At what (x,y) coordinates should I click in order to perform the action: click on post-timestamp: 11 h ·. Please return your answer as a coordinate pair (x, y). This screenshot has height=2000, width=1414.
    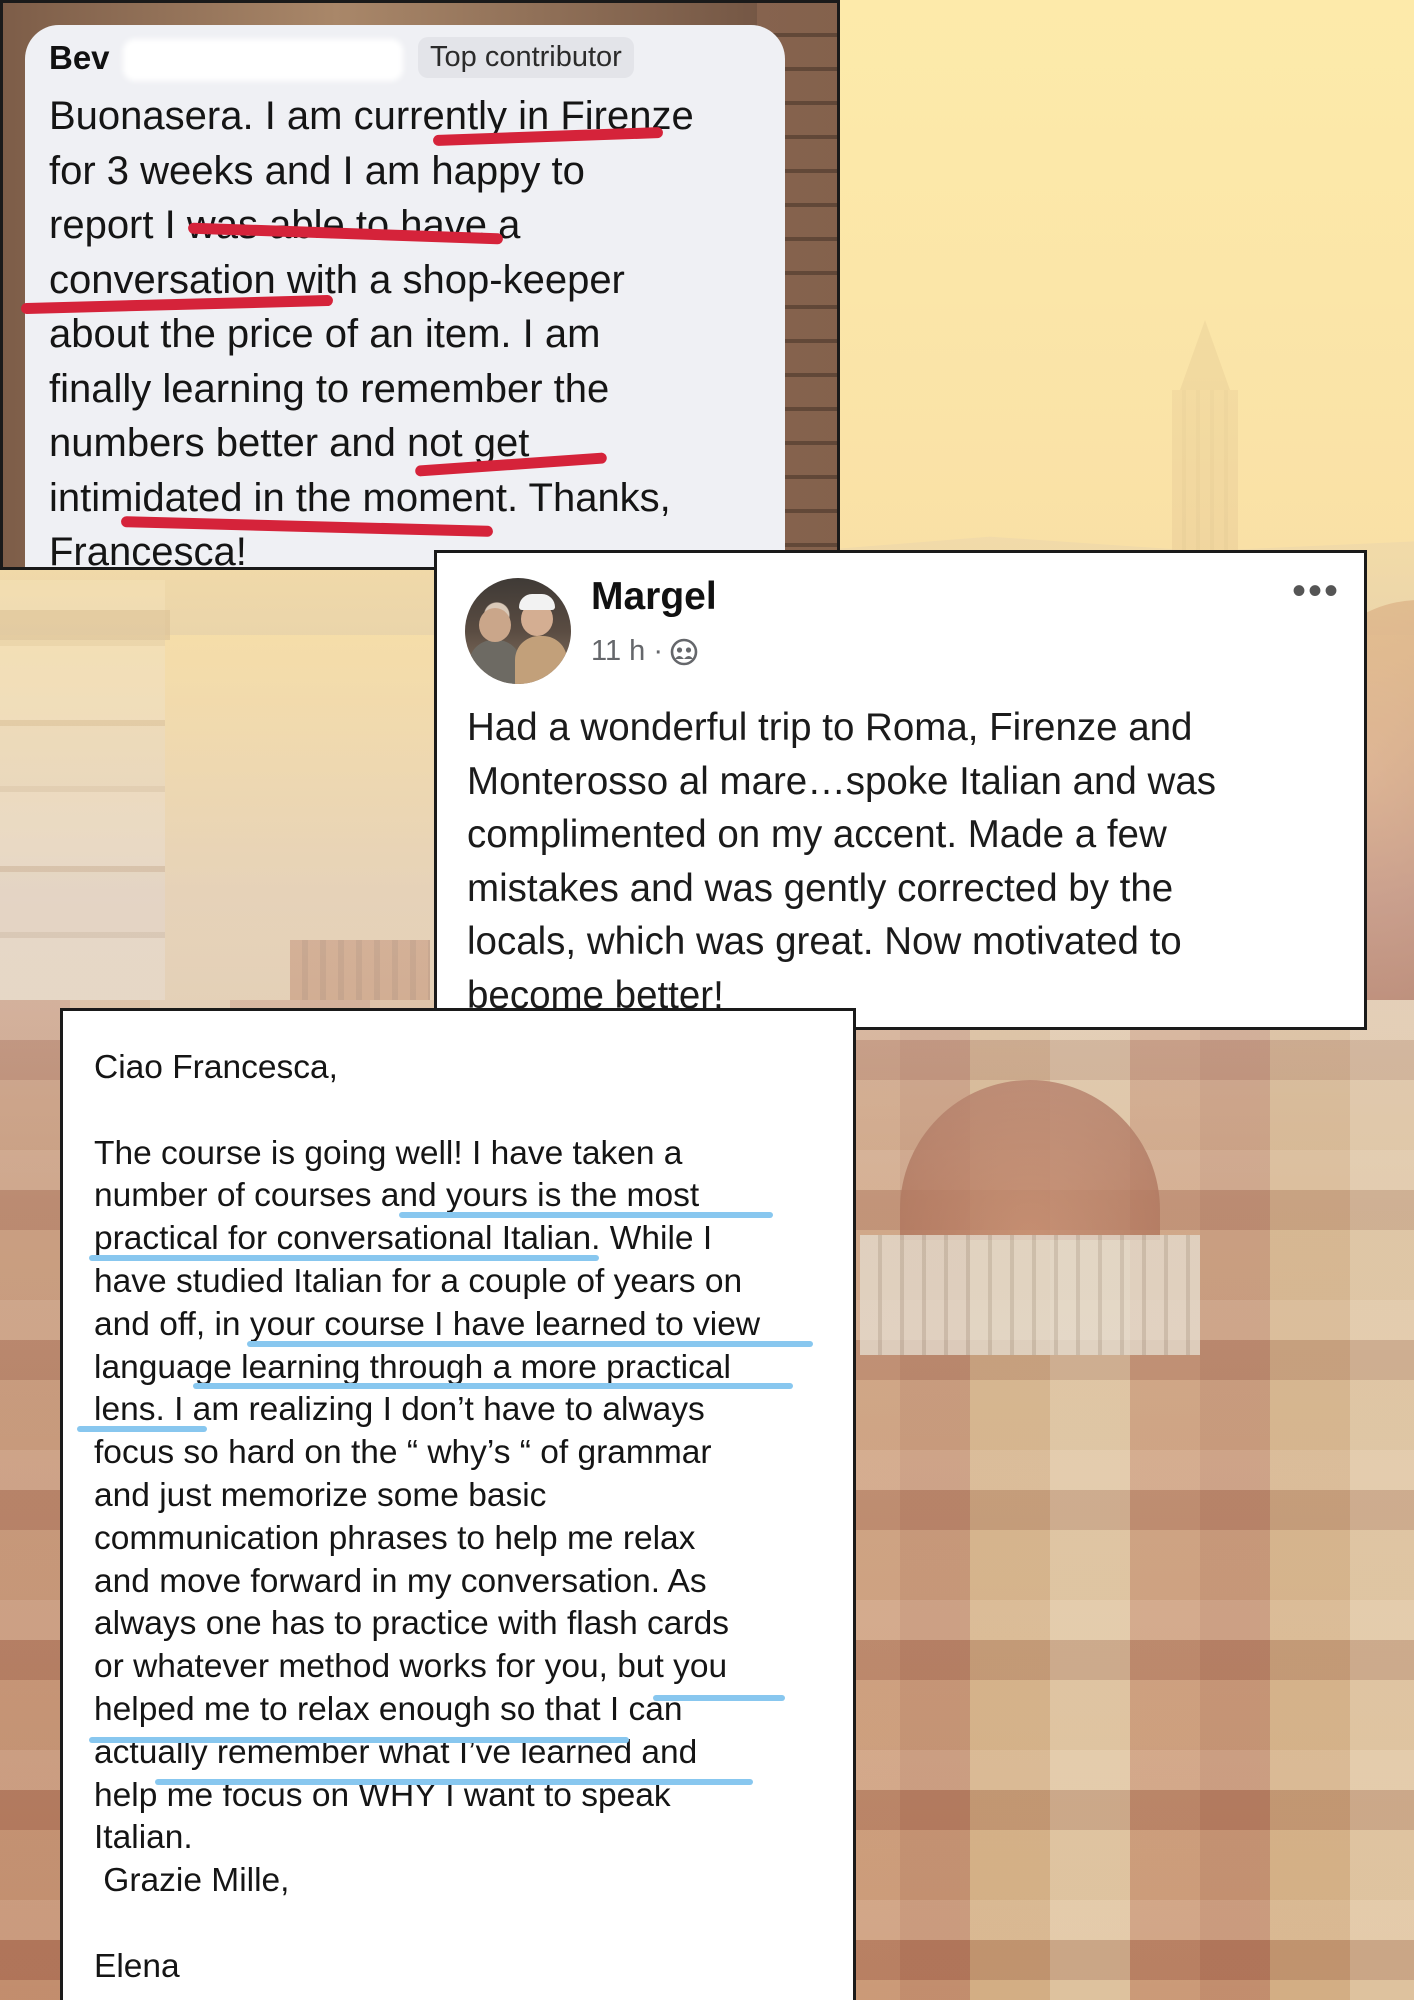
    Looking at the image, I should click on (627, 651).